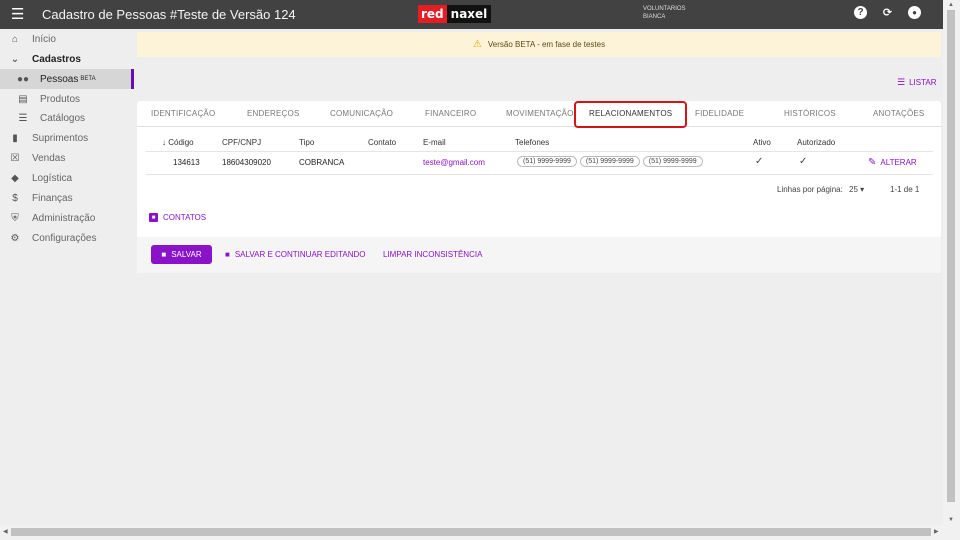 The height and width of the screenshot is (540, 960). Describe the element at coordinates (67, 218) in the screenshot. I see `sidebar-item-administracao: ⛨ Administração` at that location.